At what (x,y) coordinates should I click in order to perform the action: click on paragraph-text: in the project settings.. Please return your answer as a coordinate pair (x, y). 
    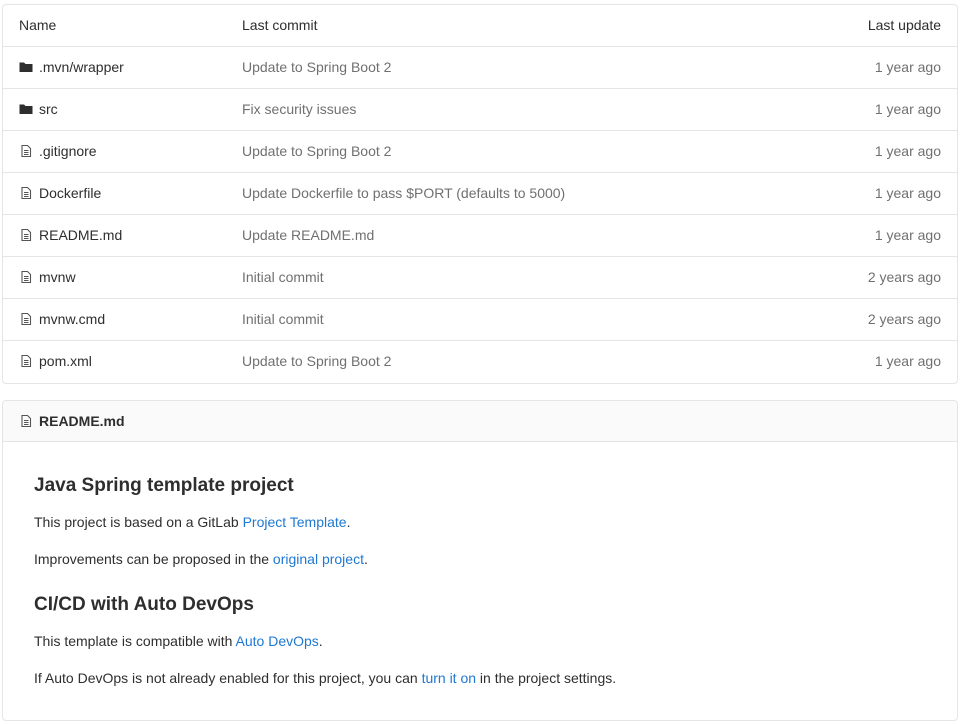
    Looking at the image, I should click on (546, 678).